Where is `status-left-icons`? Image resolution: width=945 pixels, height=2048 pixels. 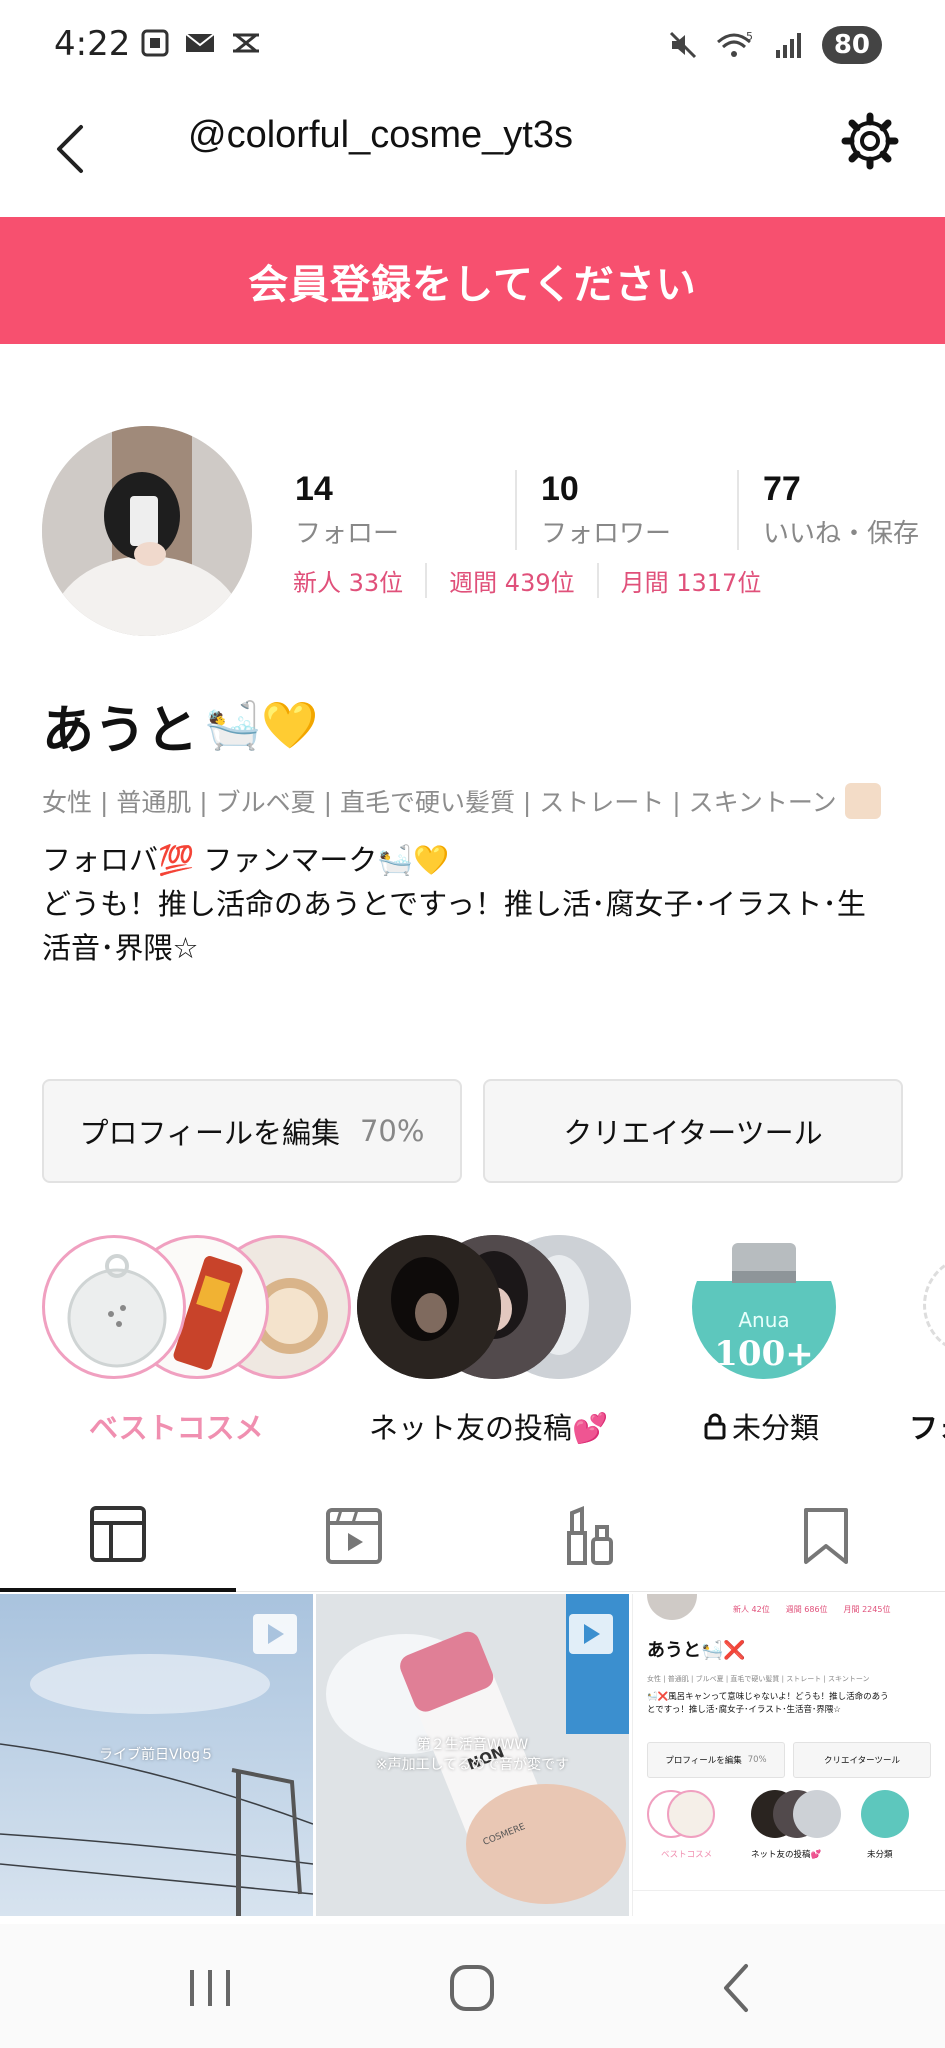 status-left-icons is located at coordinates (201, 43).